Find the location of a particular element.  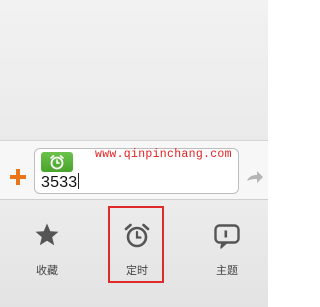

watermark: www.qinpinchang.com is located at coordinates (163, 154).